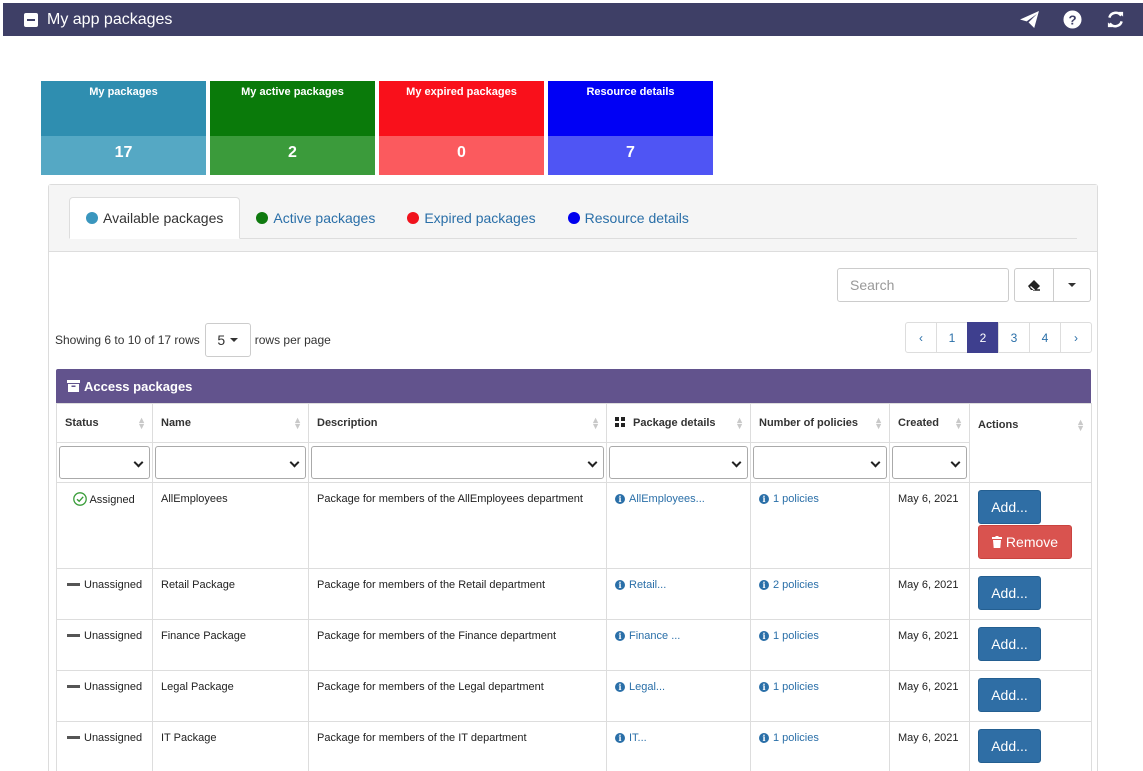  I want to click on pagination: ‹ 1 2 3 4 ›, so click(998, 338).